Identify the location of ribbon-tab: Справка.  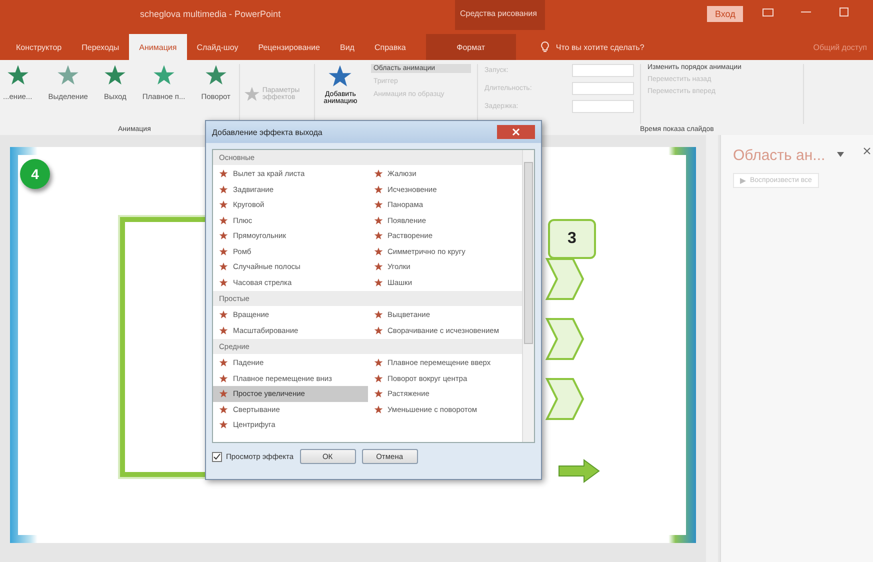
(390, 47).